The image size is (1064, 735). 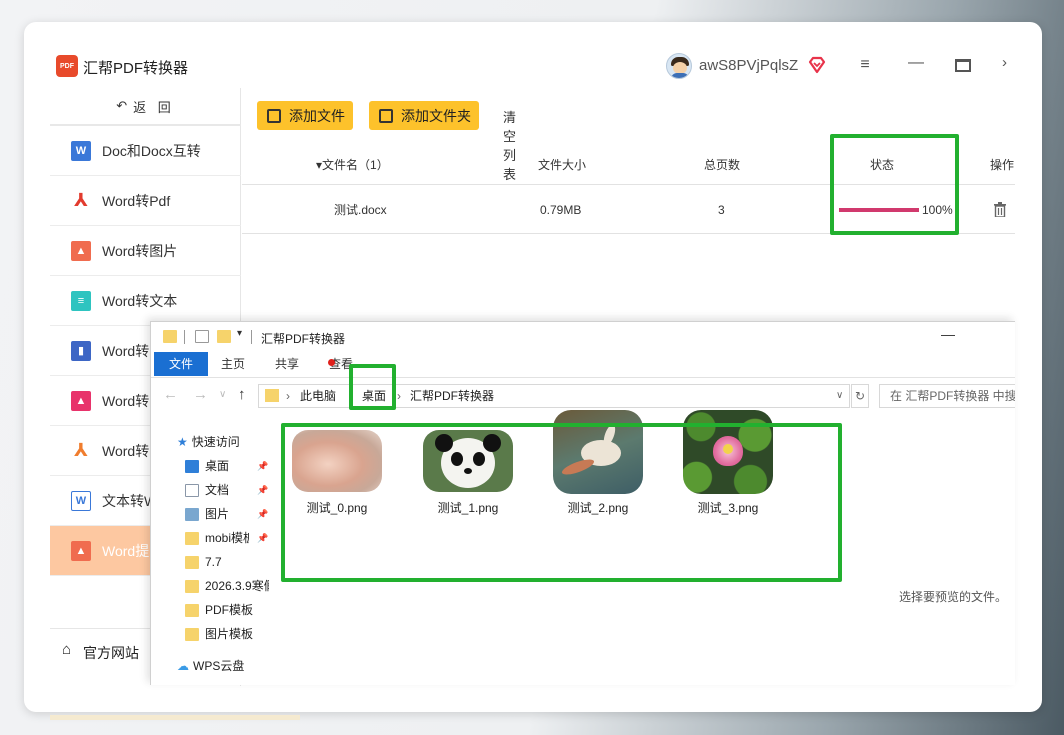 What do you see at coordinates (436, 115) in the screenshot?
I see `add-folder-label: 添加文件夹` at bounding box center [436, 115].